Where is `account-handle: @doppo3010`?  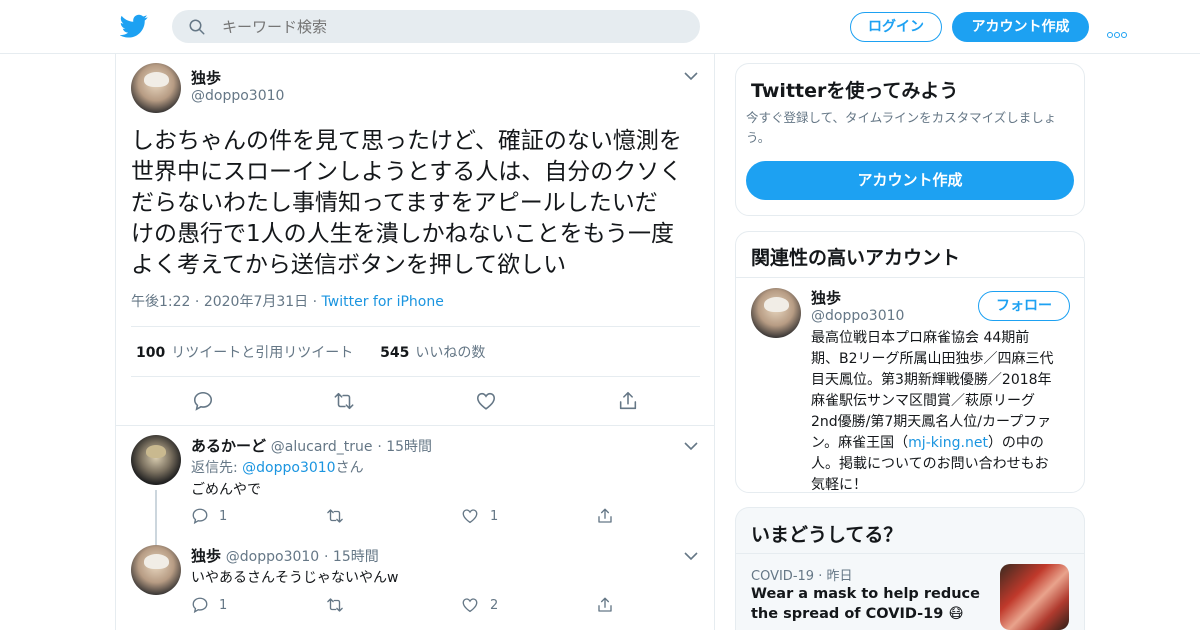
account-handle: @doppo3010 is located at coordinates (857, 316).